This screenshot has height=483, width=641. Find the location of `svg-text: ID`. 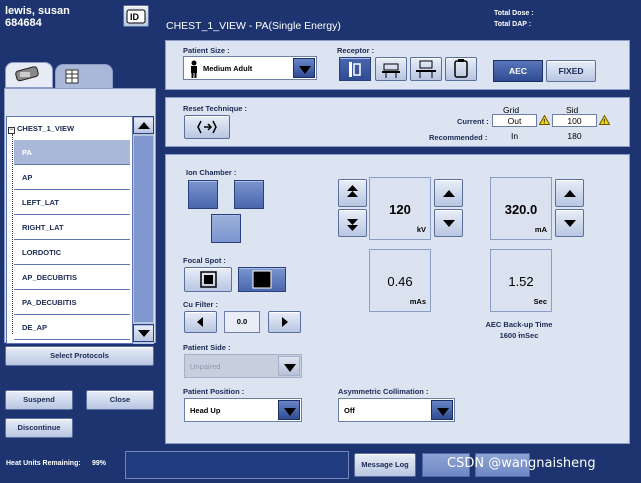

svg-text: ID is located at coordinates (135, 17).